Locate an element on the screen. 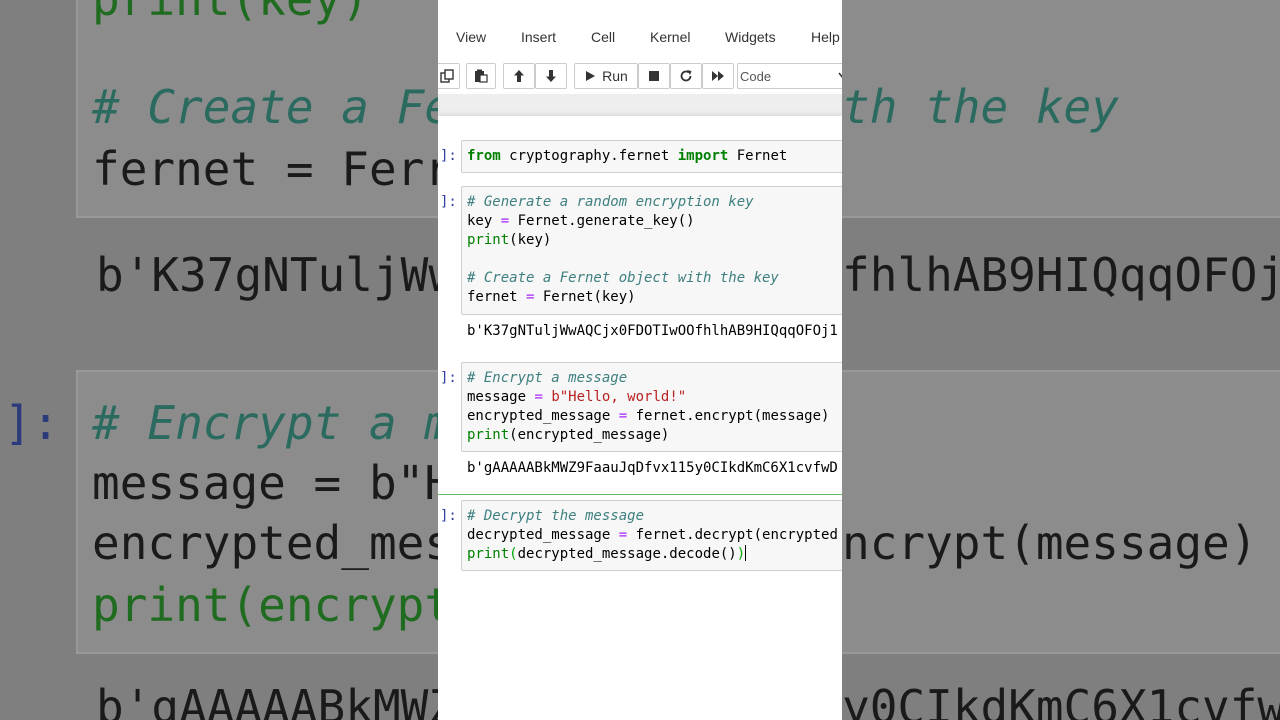 The width and height of the screenshot is (1280, 720). paste-icon is located at coordinates (481, 76).